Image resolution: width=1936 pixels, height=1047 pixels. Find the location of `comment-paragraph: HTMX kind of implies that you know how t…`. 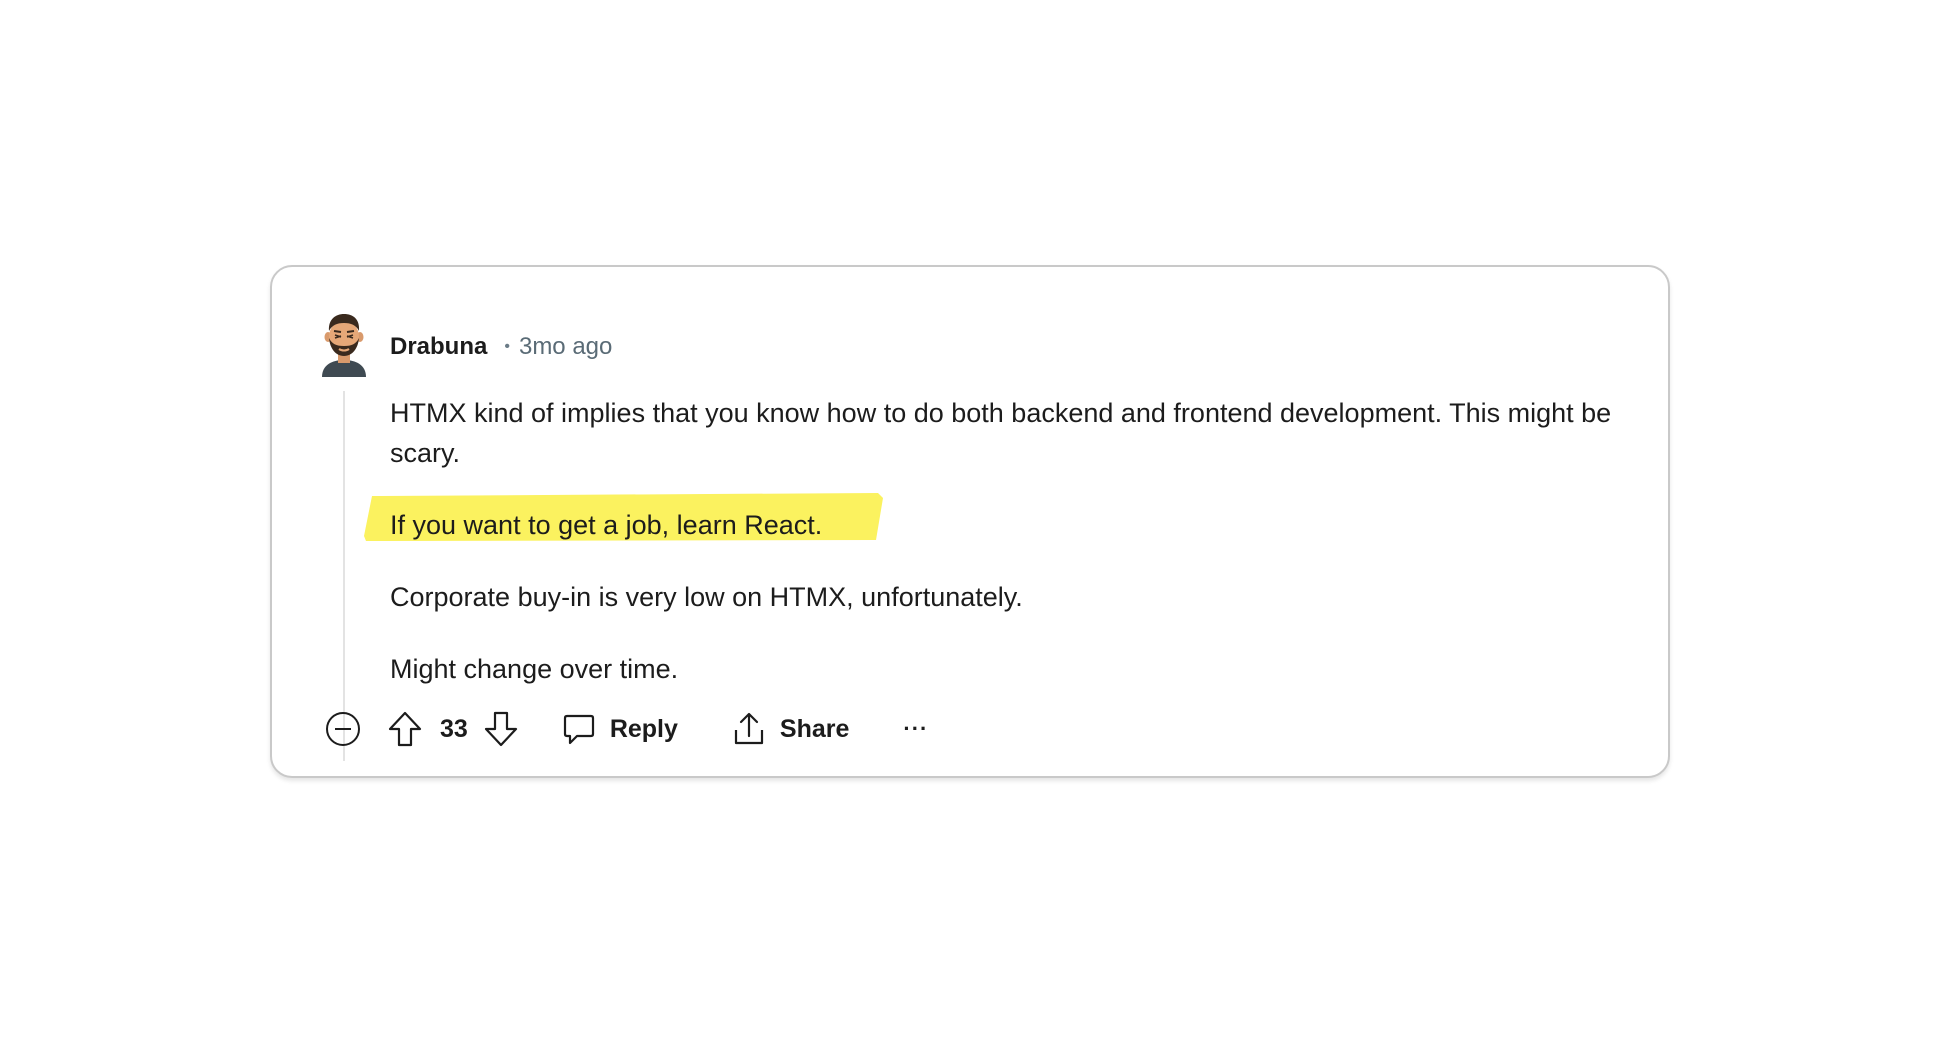

comment-paragraph: HTMX kind of implies that you know how t… is located at coordinates (1001, 433).